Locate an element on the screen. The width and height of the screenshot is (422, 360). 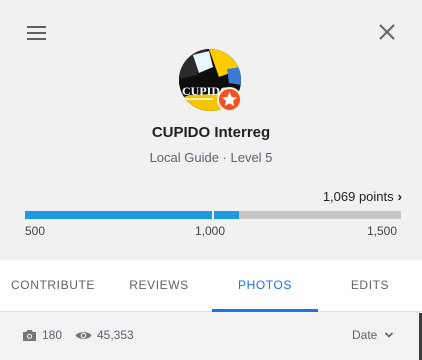
eye-icon is located at coordinates (83, 335).